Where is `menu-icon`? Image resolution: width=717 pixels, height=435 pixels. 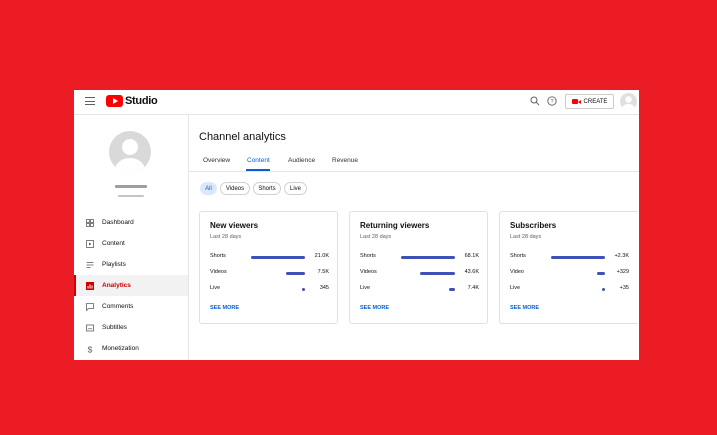
menu-icon is located at coordinates (90, 101).